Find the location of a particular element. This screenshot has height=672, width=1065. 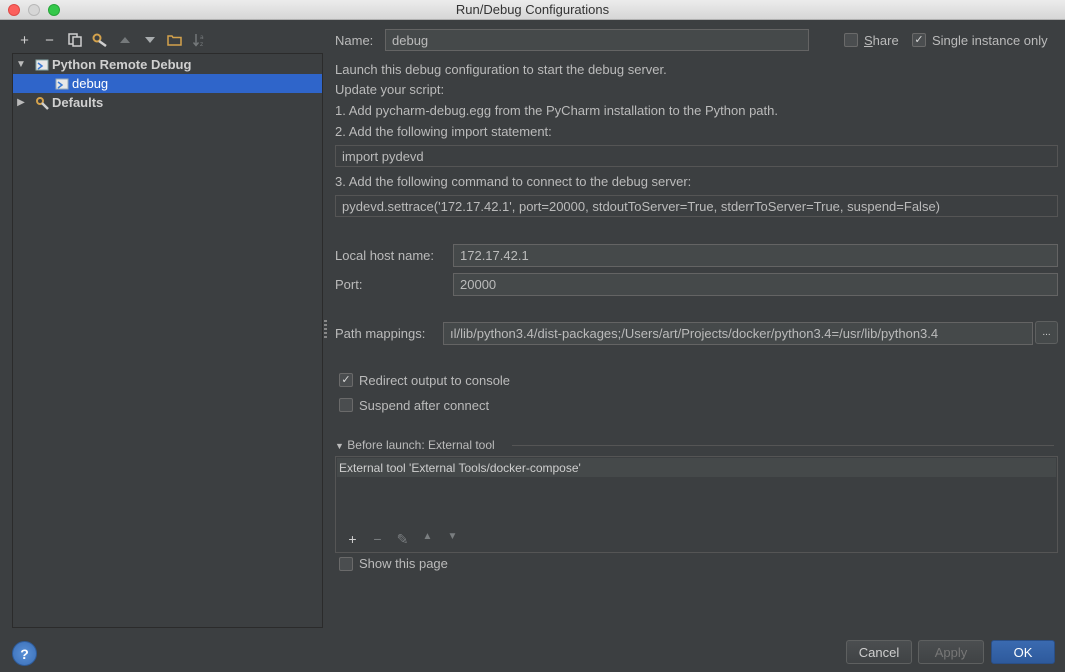

share-checkbox is located at coordinates (851, 40).